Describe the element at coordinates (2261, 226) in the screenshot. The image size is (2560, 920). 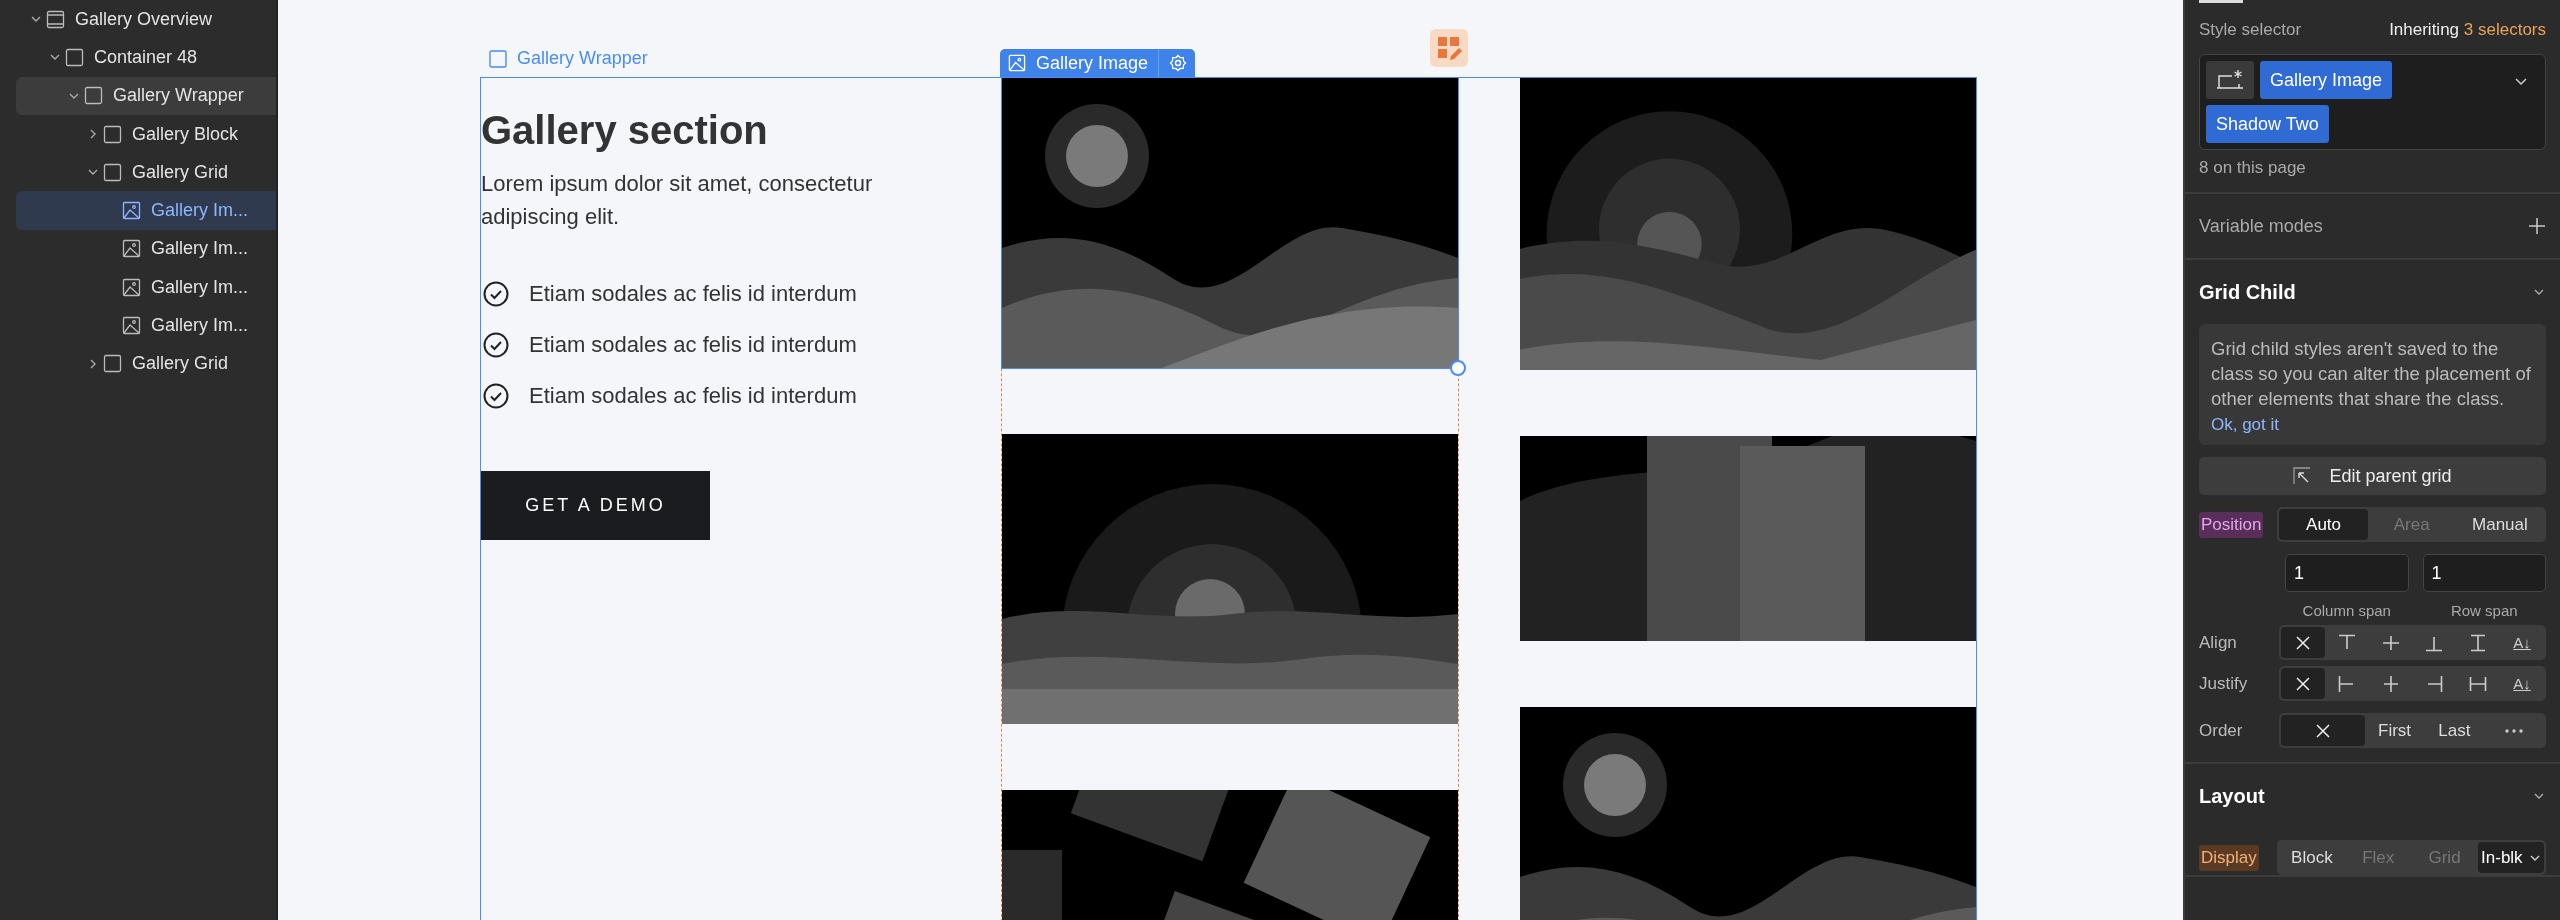
I see `section-label: Variable modes` at that location.